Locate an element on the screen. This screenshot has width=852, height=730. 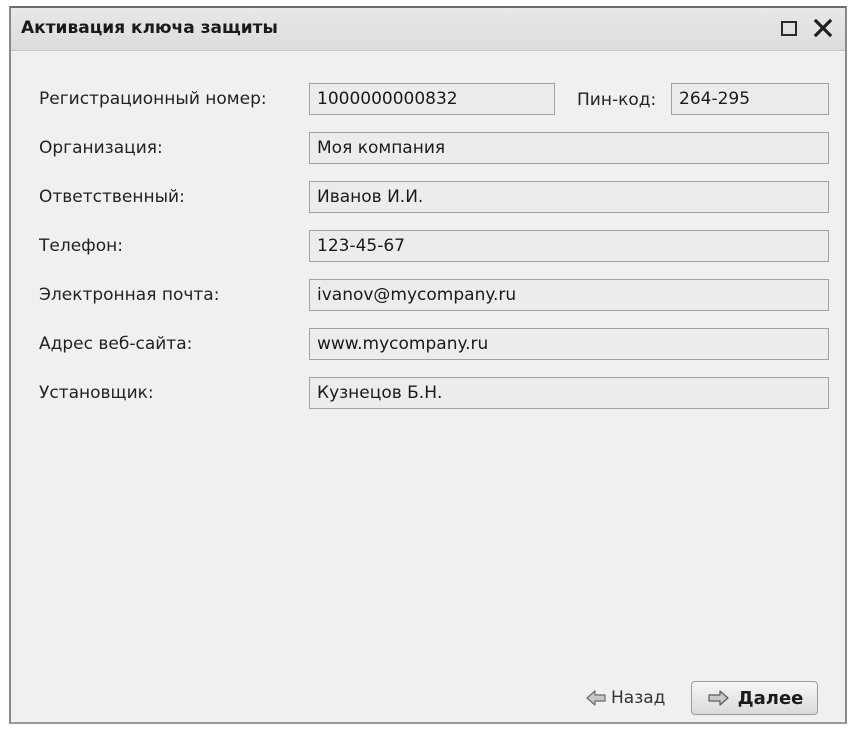
responsible-label: Ответственный: is located at coordinates (112, 197).